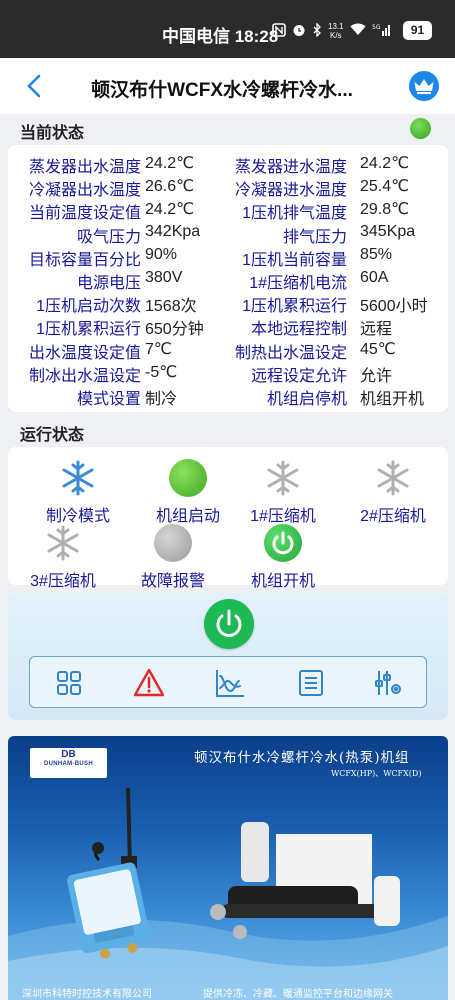 The height and width of the screenshot is (1000, 455). I want to click on run-item-unit-on: 机组开机, so click(283, 557).